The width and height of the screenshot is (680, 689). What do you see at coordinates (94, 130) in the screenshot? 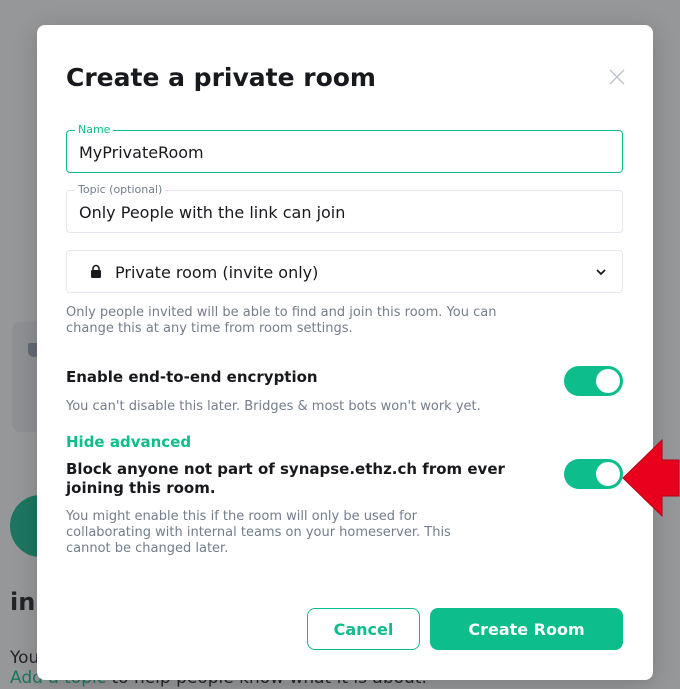
I see `name-field-label: Name` at bounding box center [94, 130].